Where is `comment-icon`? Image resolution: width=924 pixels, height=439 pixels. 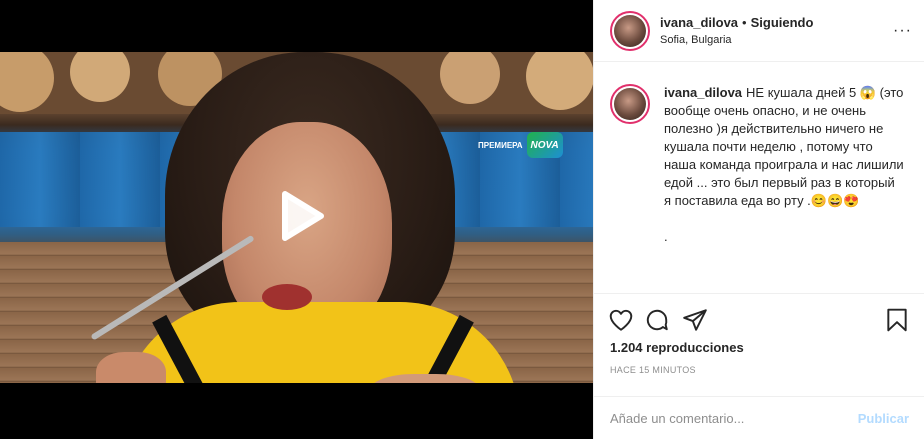 comment-icon is located at coordinates (657, 320).